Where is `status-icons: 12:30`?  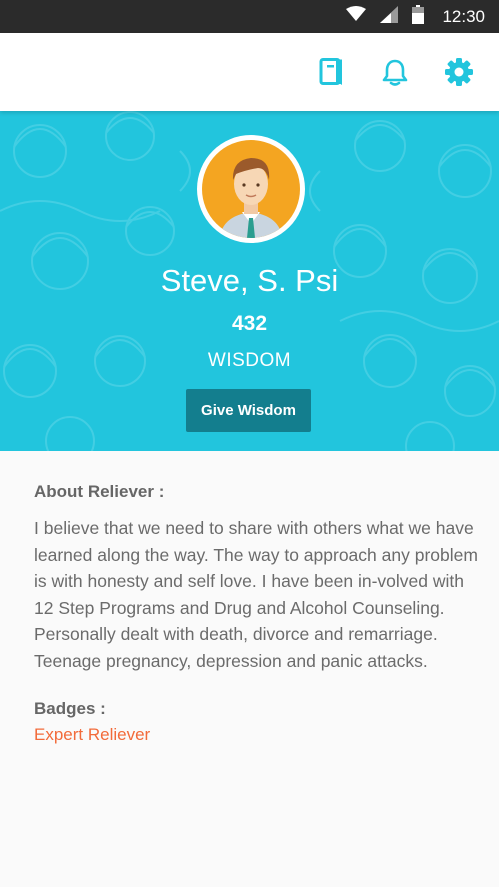
status-icons: 12:30 is located at coordinates (415, 16).